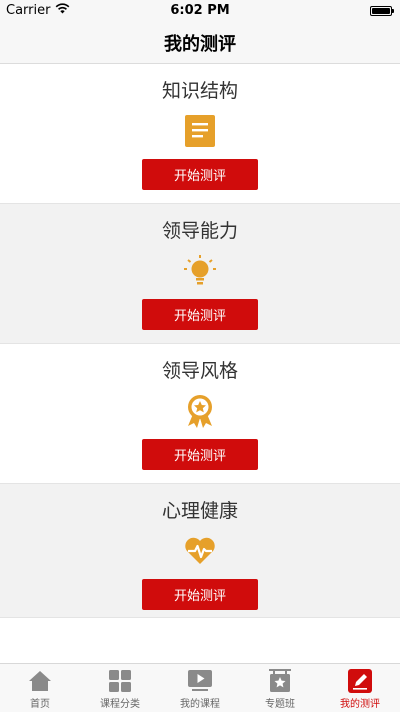 The width and height of the screenshot is (400, 712). What do you see at coordinates (280, 681) in the screenshot?
I see `star-board-icon` at bounding box center [280, 681].